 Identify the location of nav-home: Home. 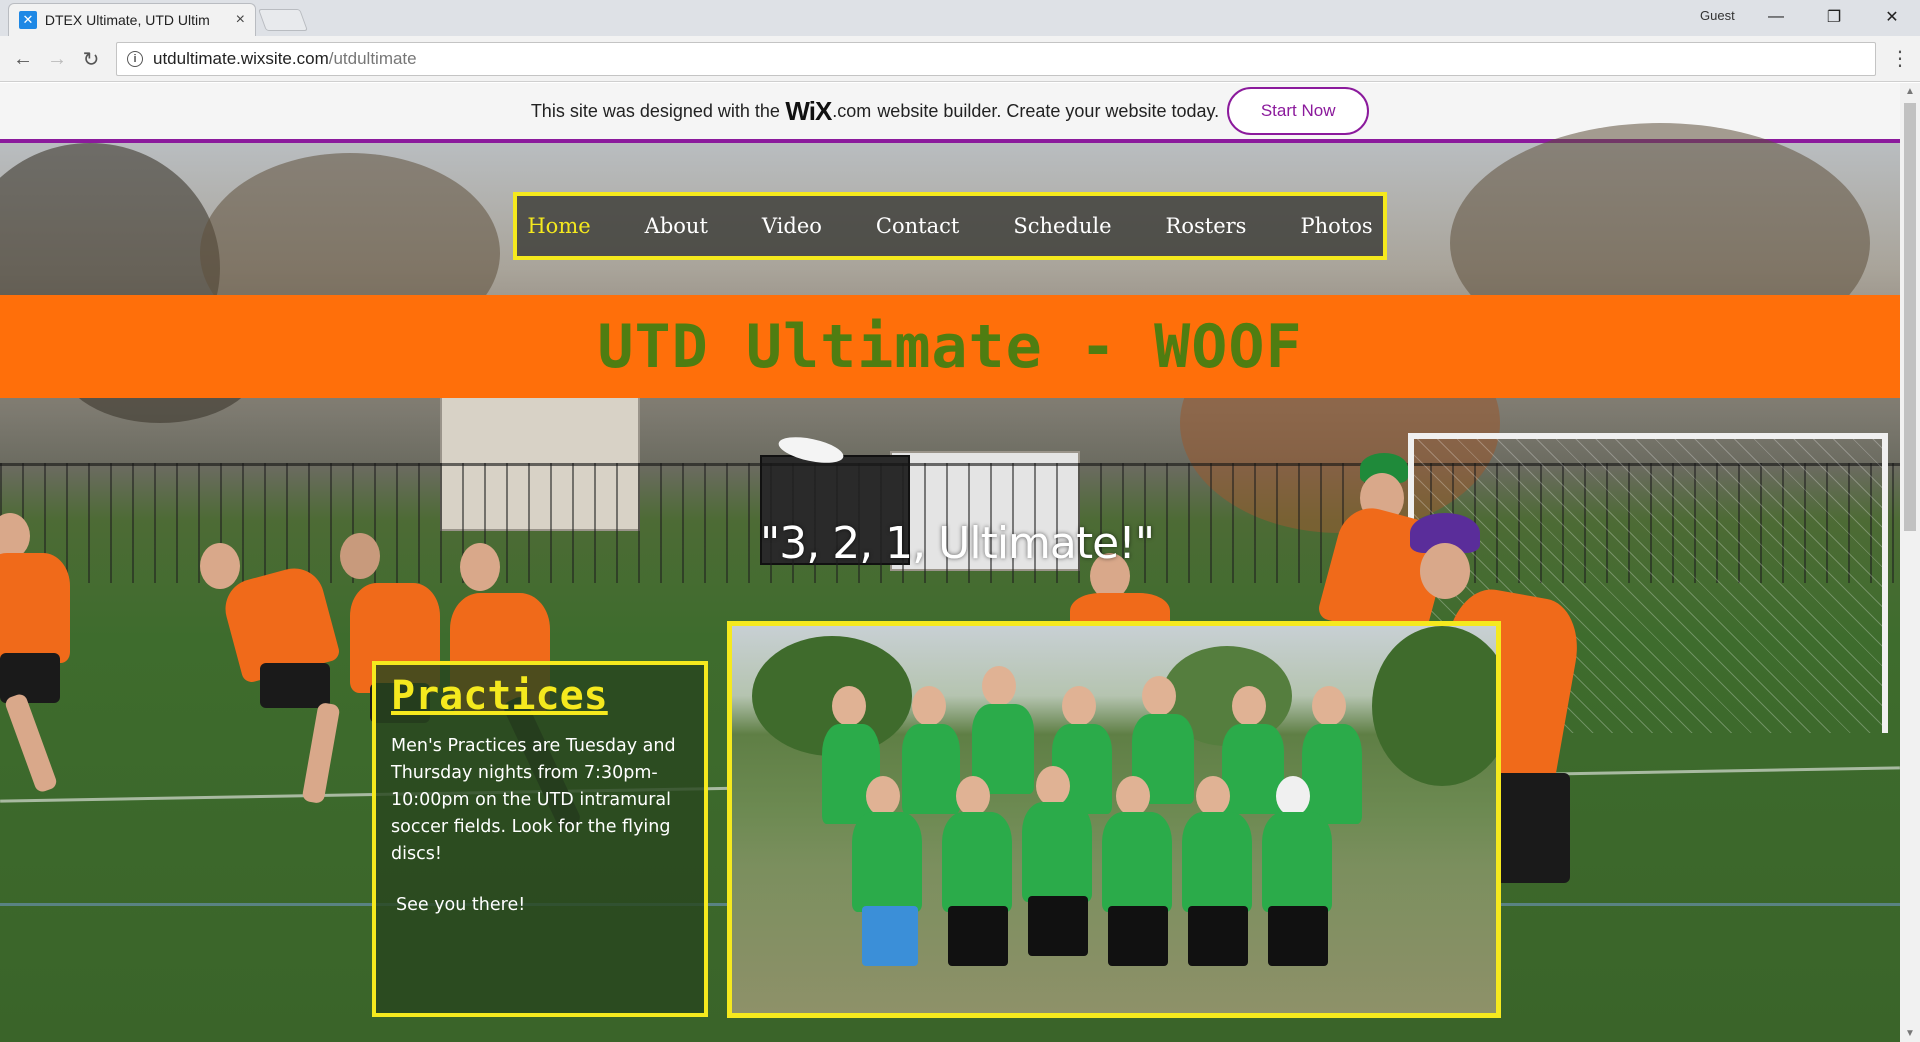
(558, 226).